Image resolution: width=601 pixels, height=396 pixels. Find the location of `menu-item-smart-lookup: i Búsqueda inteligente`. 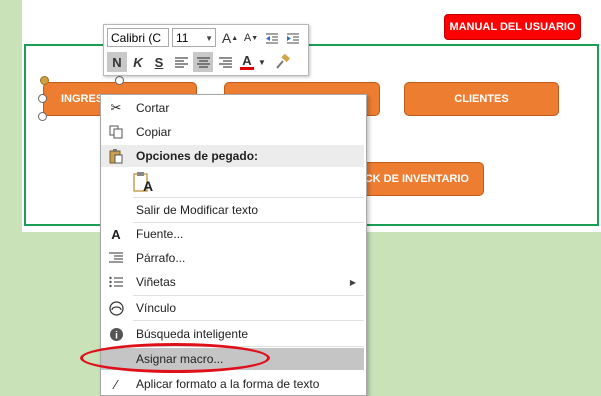

menu-item-smart-lookup: i Búsqueda inteligente is located at coordinates (232, 334).